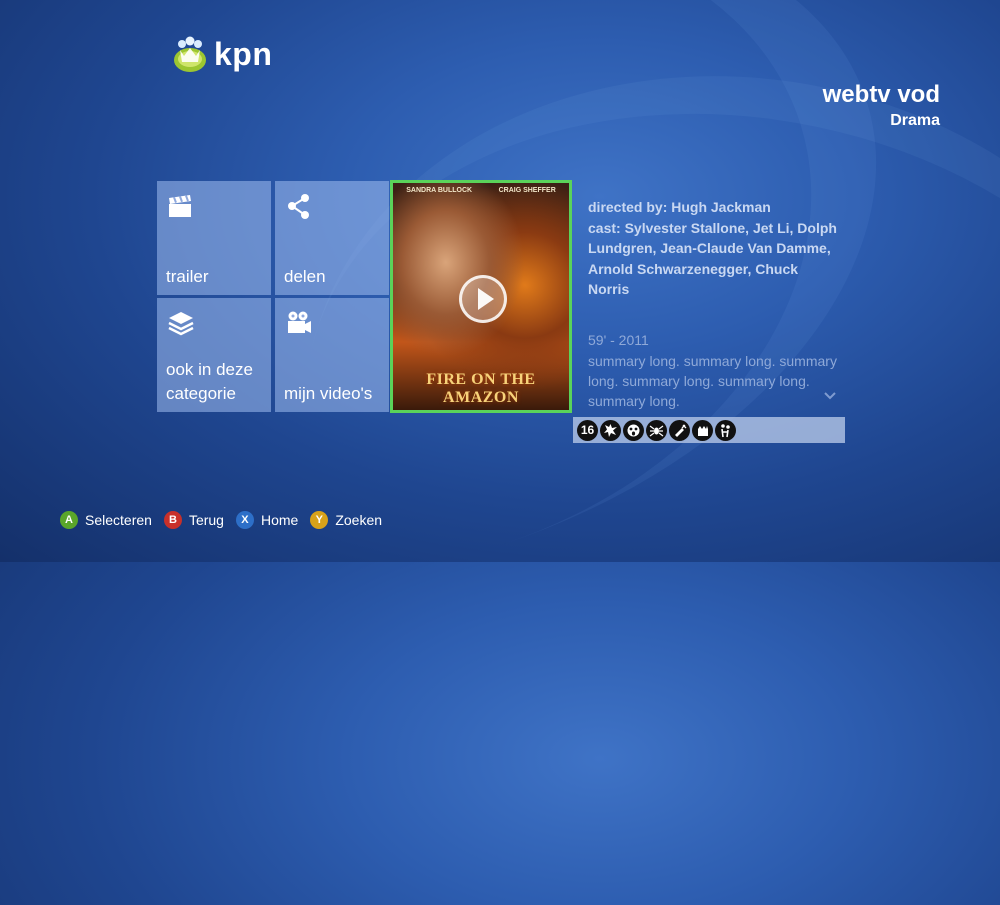 This screenshot has width=1000, height=905. What do you see at coordinates (214, 355) in the screenshot?
I see `same-category-tile: ook in deze categorie` at bounding box center [214, 355].